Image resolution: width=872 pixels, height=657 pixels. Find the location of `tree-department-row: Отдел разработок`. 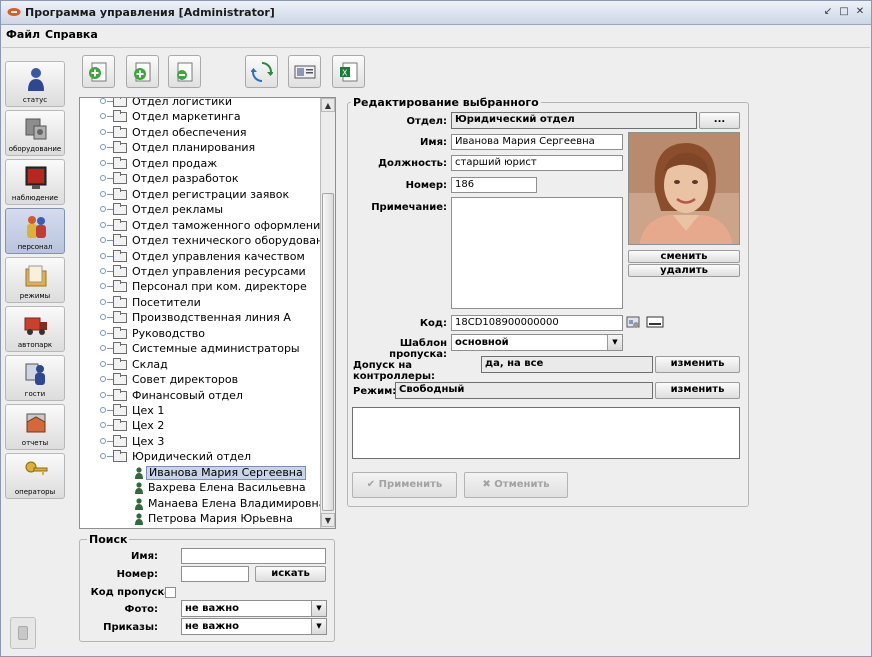

tree-department-row: Отдел разработок is located at coordinates (200, 178).